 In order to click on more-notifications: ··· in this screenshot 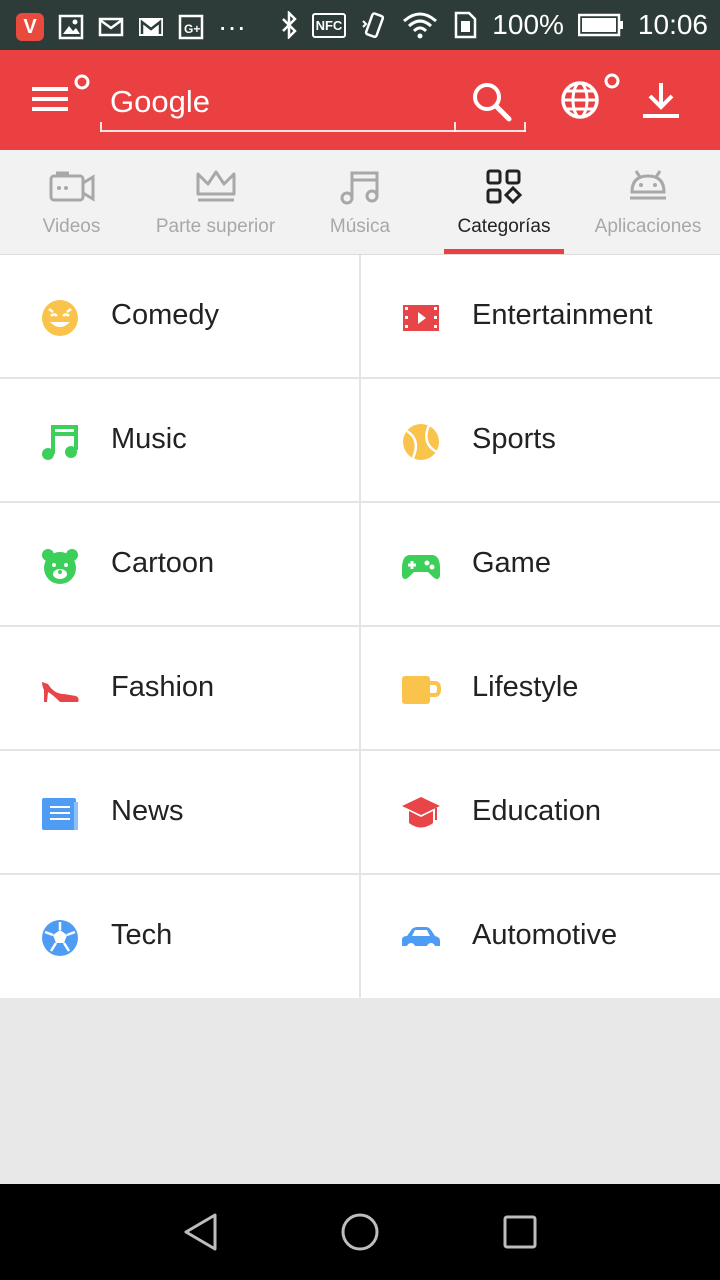, I will do `click(232, 26)`.